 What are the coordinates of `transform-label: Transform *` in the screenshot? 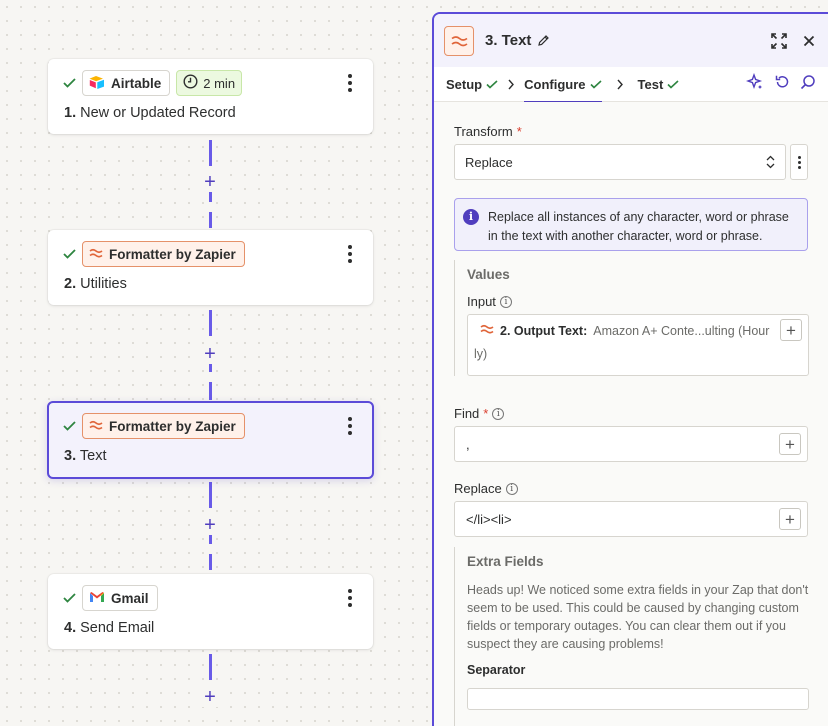 It's located at (488, 131).